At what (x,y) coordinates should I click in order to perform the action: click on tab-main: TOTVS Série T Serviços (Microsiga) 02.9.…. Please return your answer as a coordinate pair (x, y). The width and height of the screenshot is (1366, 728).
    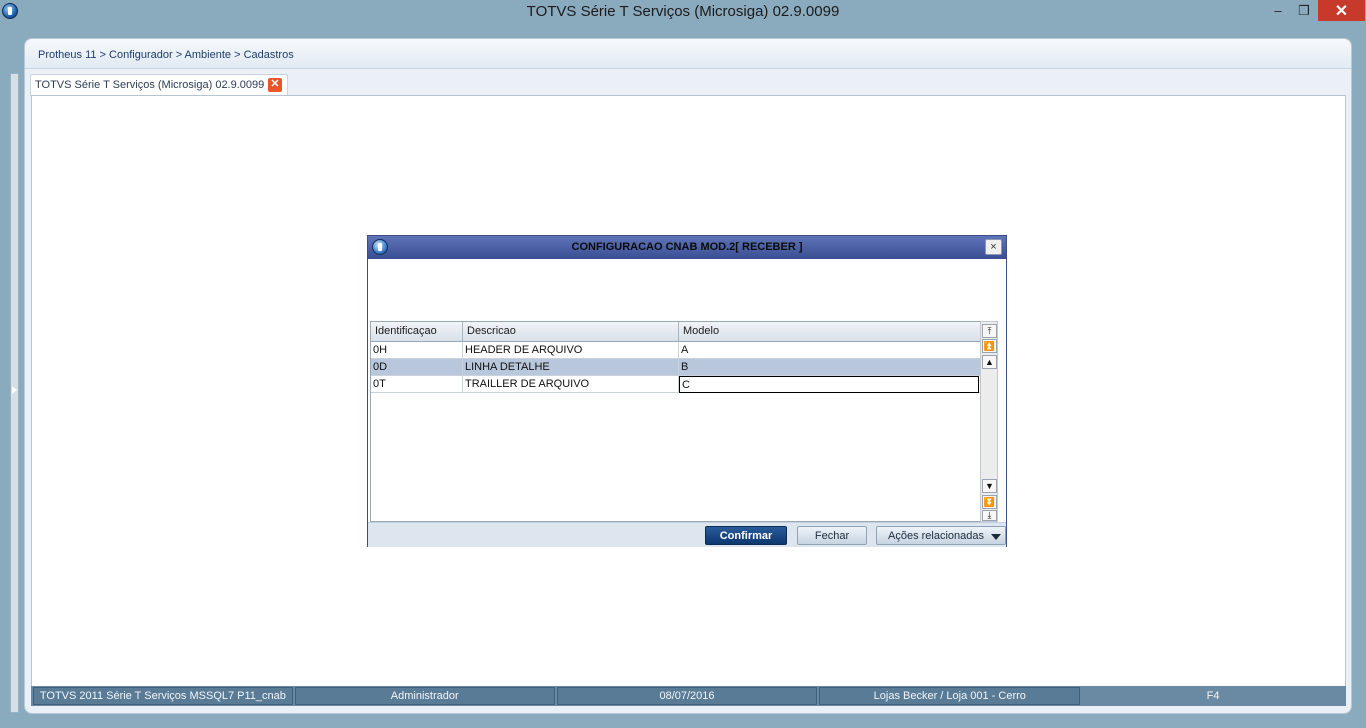
    Looking at the image, I should click on (159, 85).